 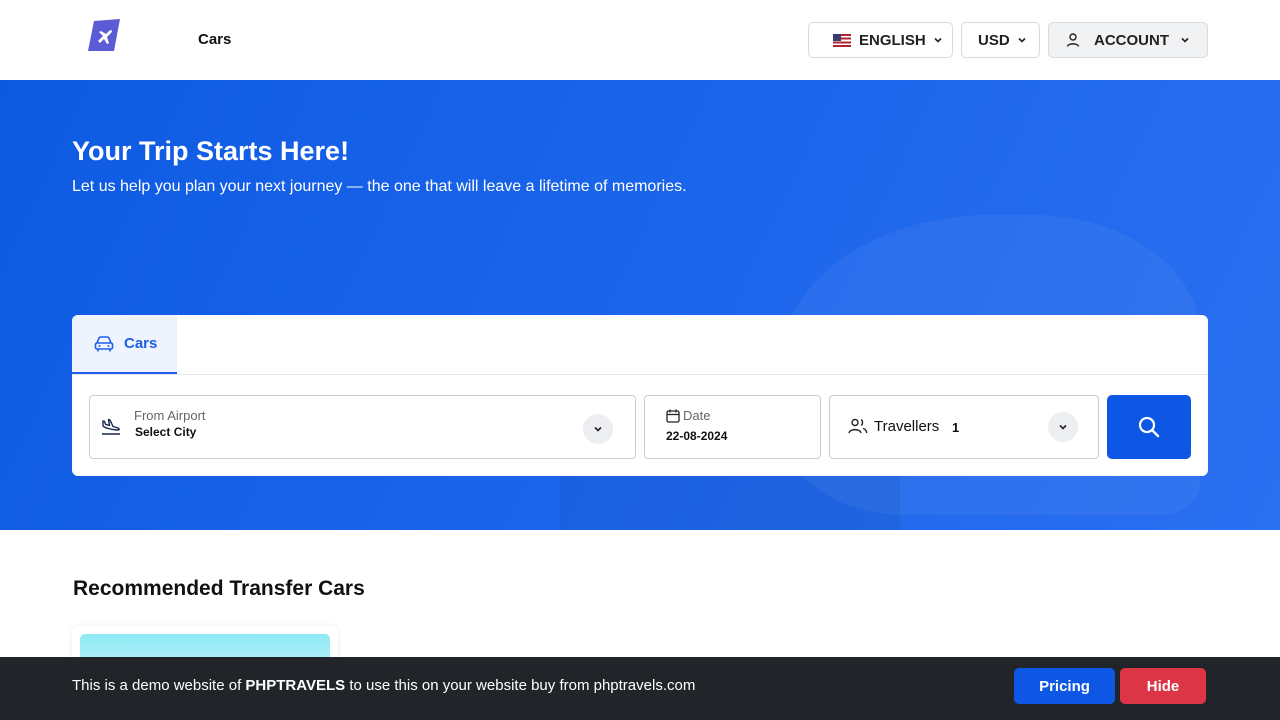 I want to click on currency-dropdown: USD, so click(x=1000, y=40).